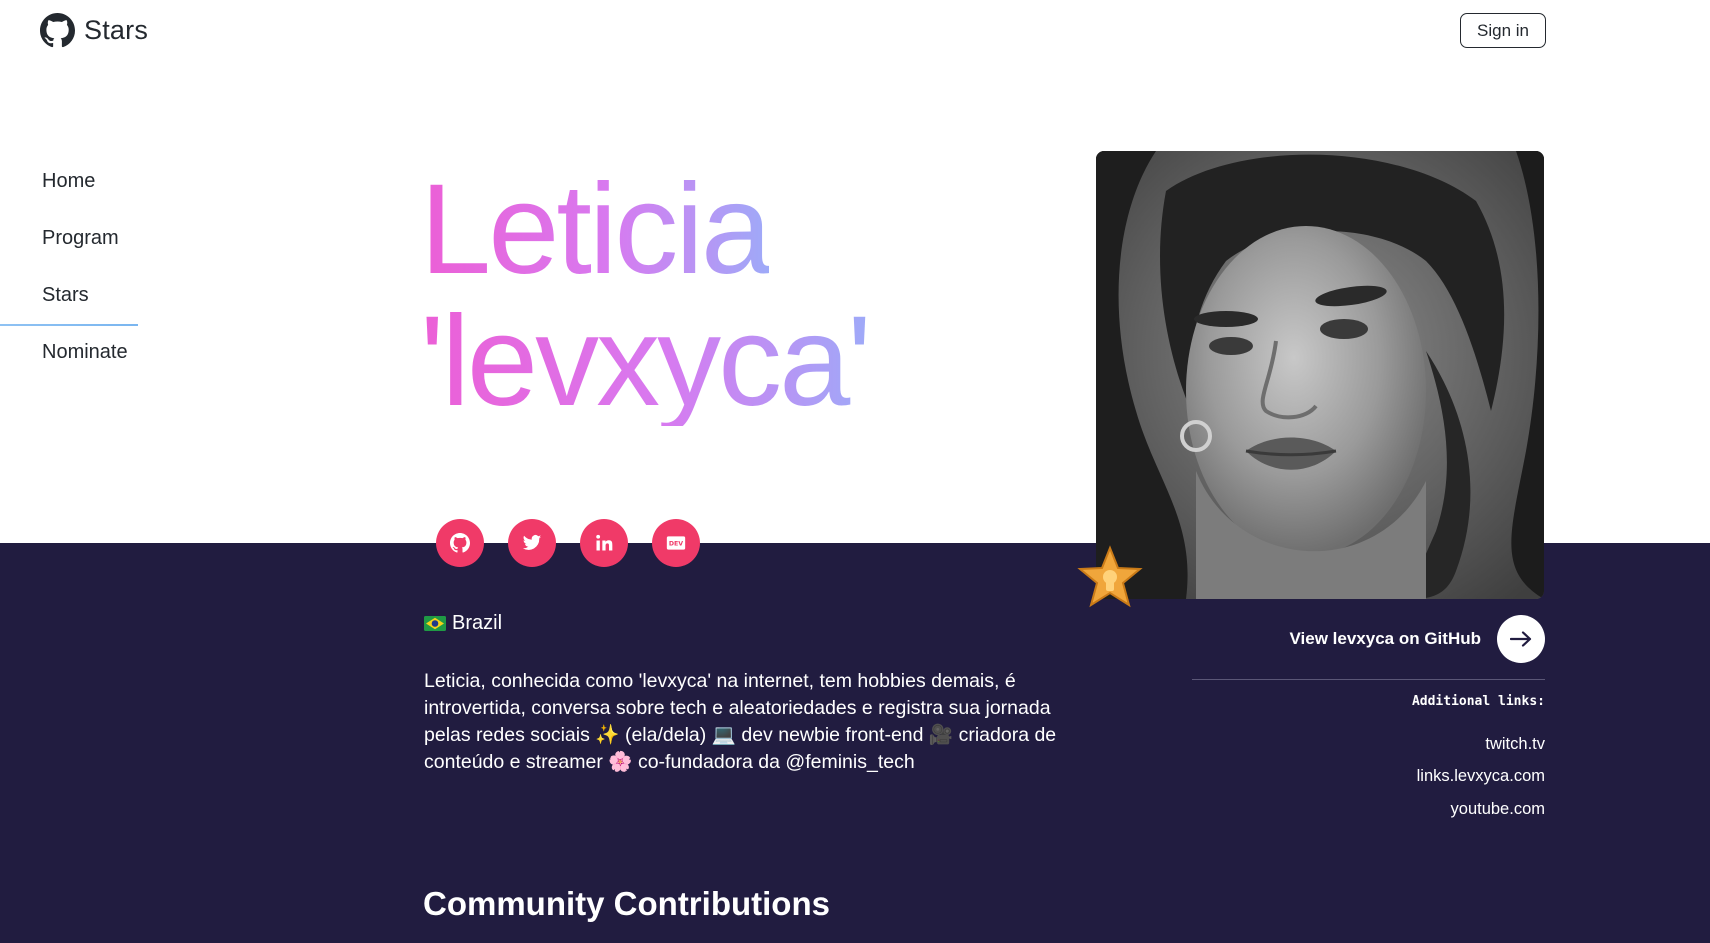 The width and height of the screenshot is (1710, 943). What do you see at coordinates (1368, 744) in the screenshot?
I see `additional-link-twitch: twitch.tv` at bounding box center [1368, 744].